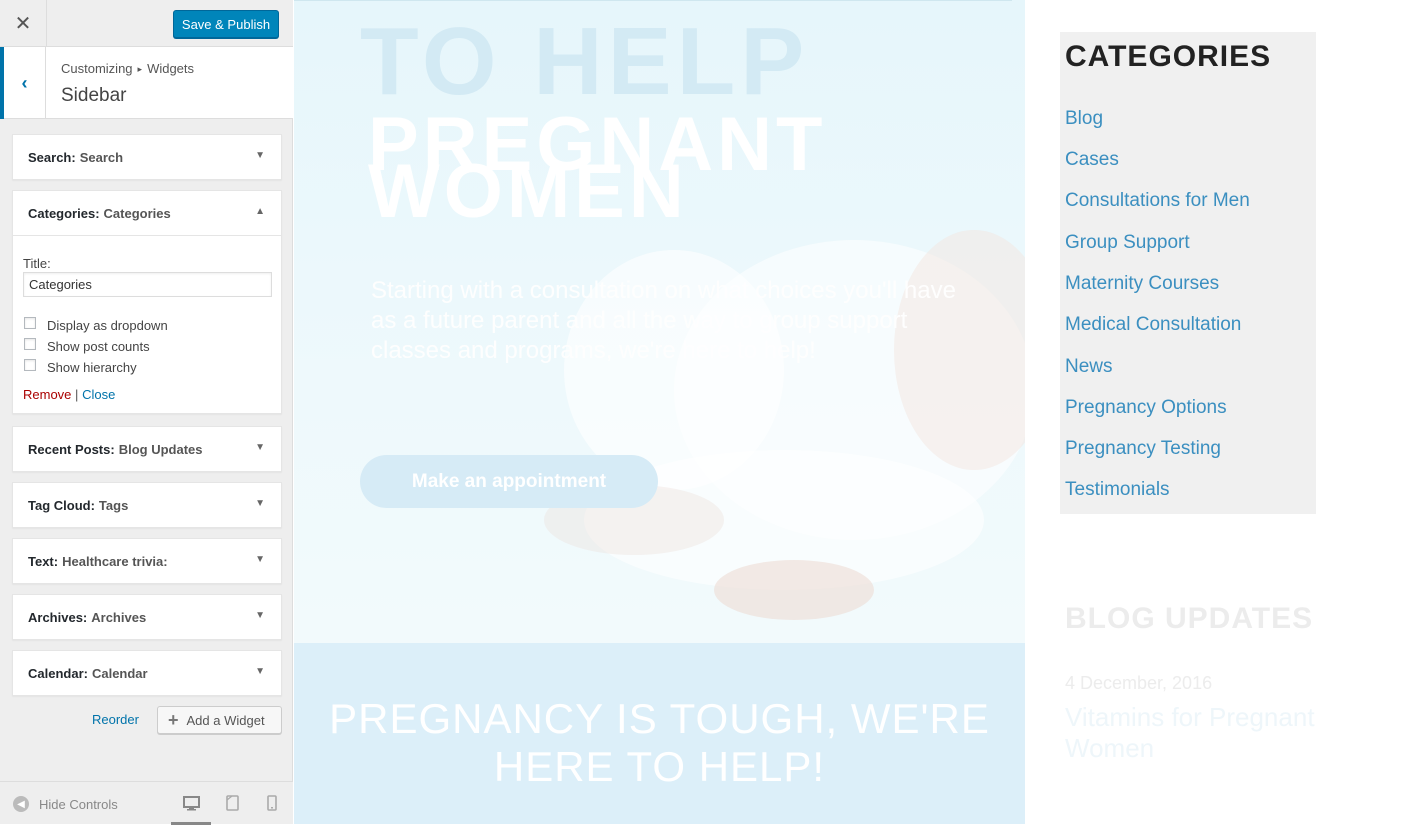 This screenshot has width=1411, height=825. I want to click on option-show-hierarchy: Show hierarchy, so click(80, 366).